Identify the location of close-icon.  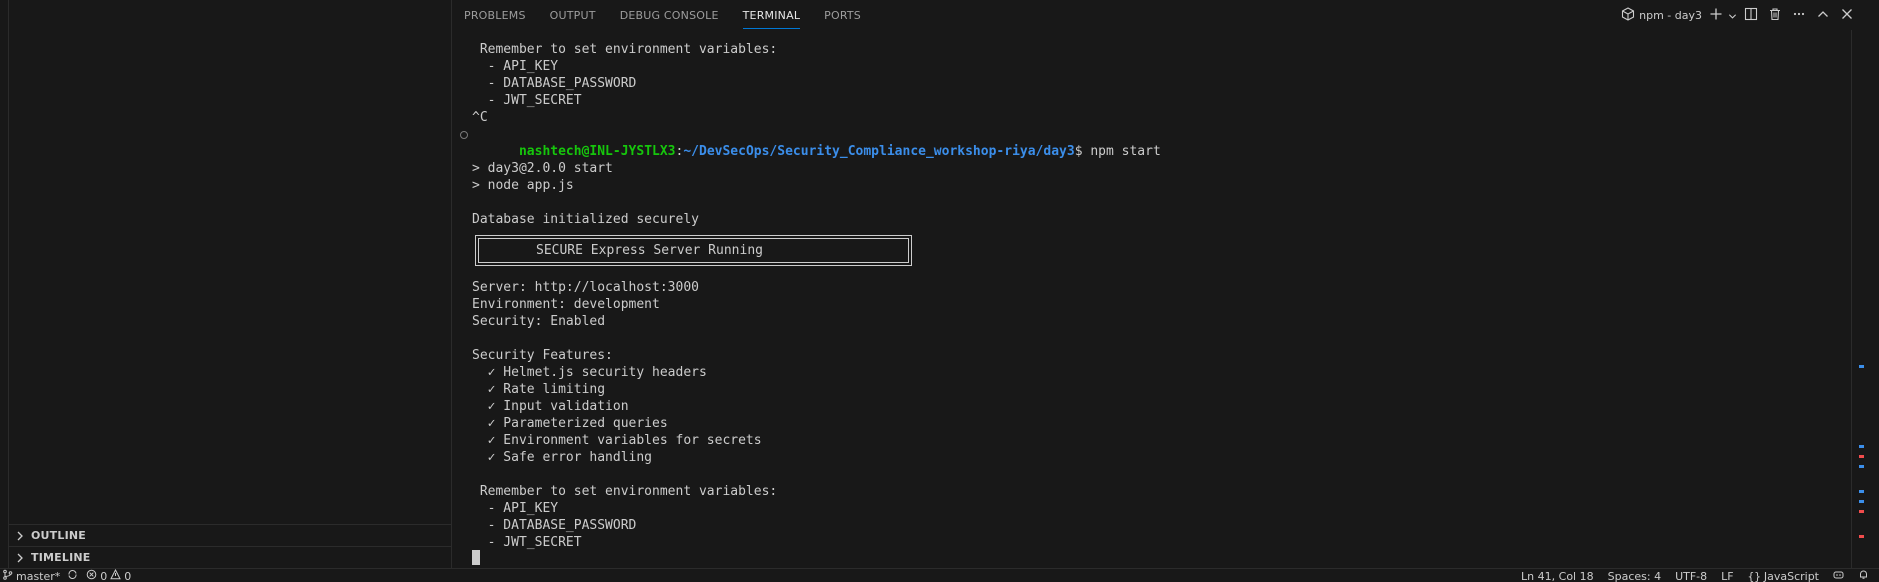
(1847, 15).